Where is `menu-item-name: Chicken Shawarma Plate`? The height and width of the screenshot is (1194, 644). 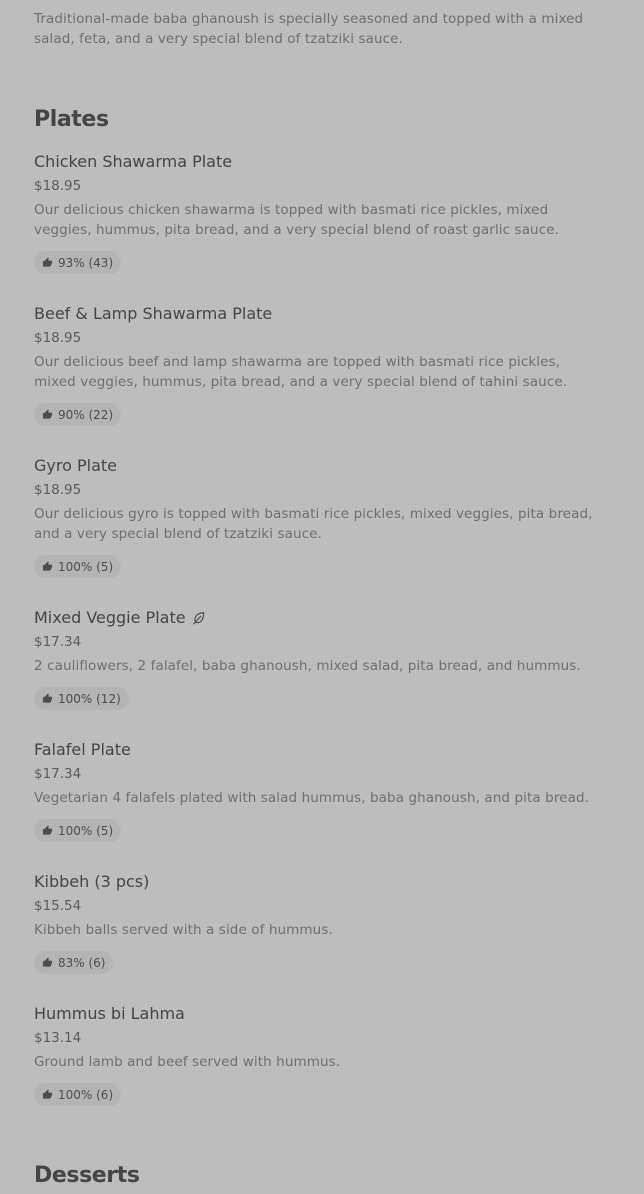 menu-item-name: Chicken Shawarma Plate is located at coordinates (327, 162).